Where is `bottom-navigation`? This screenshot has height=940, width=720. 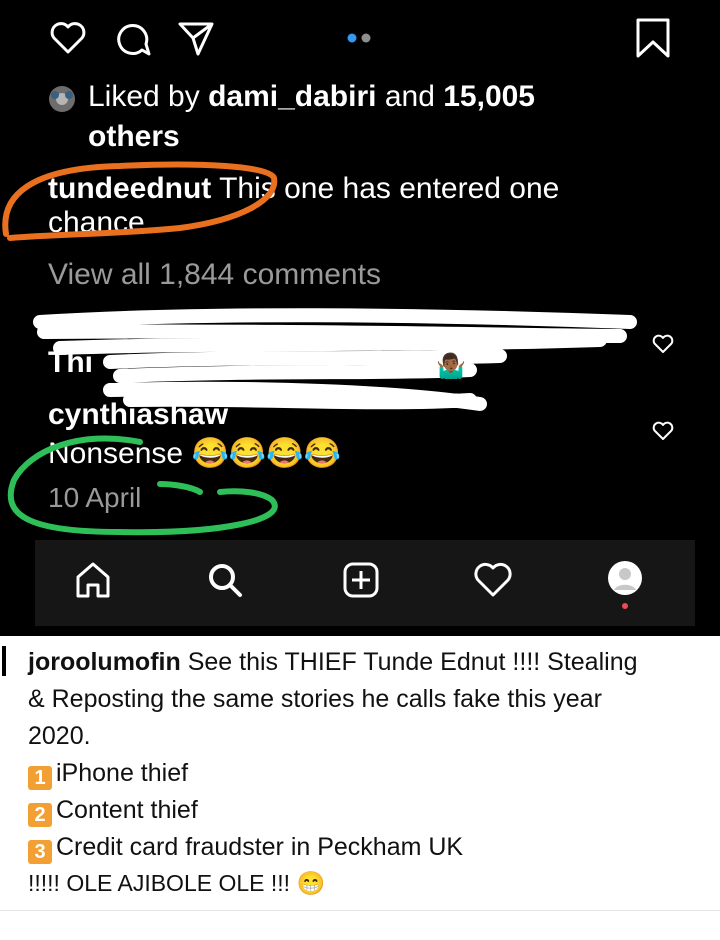
bottom-navigation is located at coordinates (365, 583).